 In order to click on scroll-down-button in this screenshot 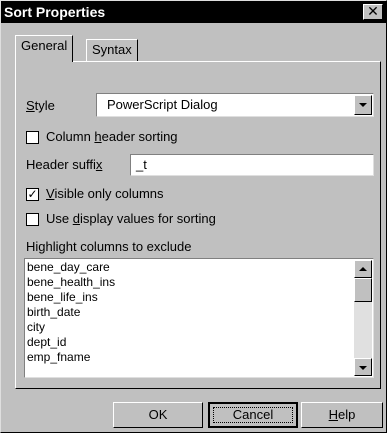, I will do `click(363, 367)`.